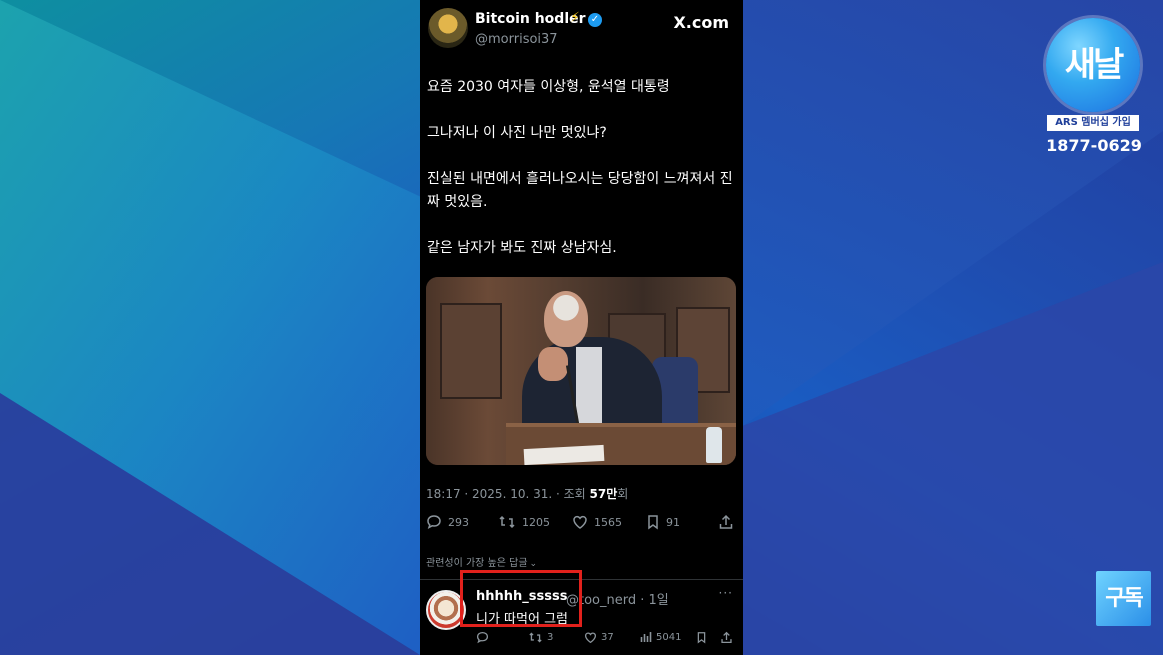 Image resolution: width=1163 pixels, height=655 pixels. I want to click on reply-bookmark-button, so click(701, 637).